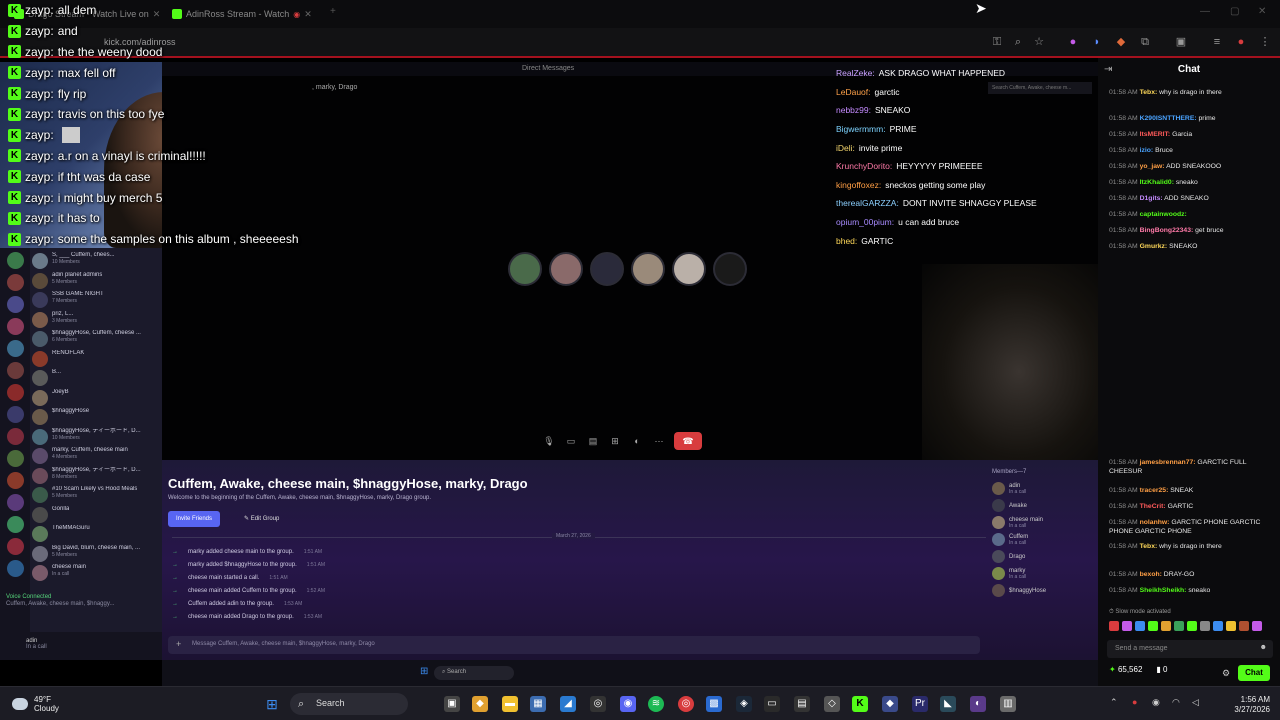 Image resolution: width=1280 pixels, height=720 pixels. Describe the element at coordinates (1008, 704) in the screenshot. I see `app-icon: ▥` at that location.